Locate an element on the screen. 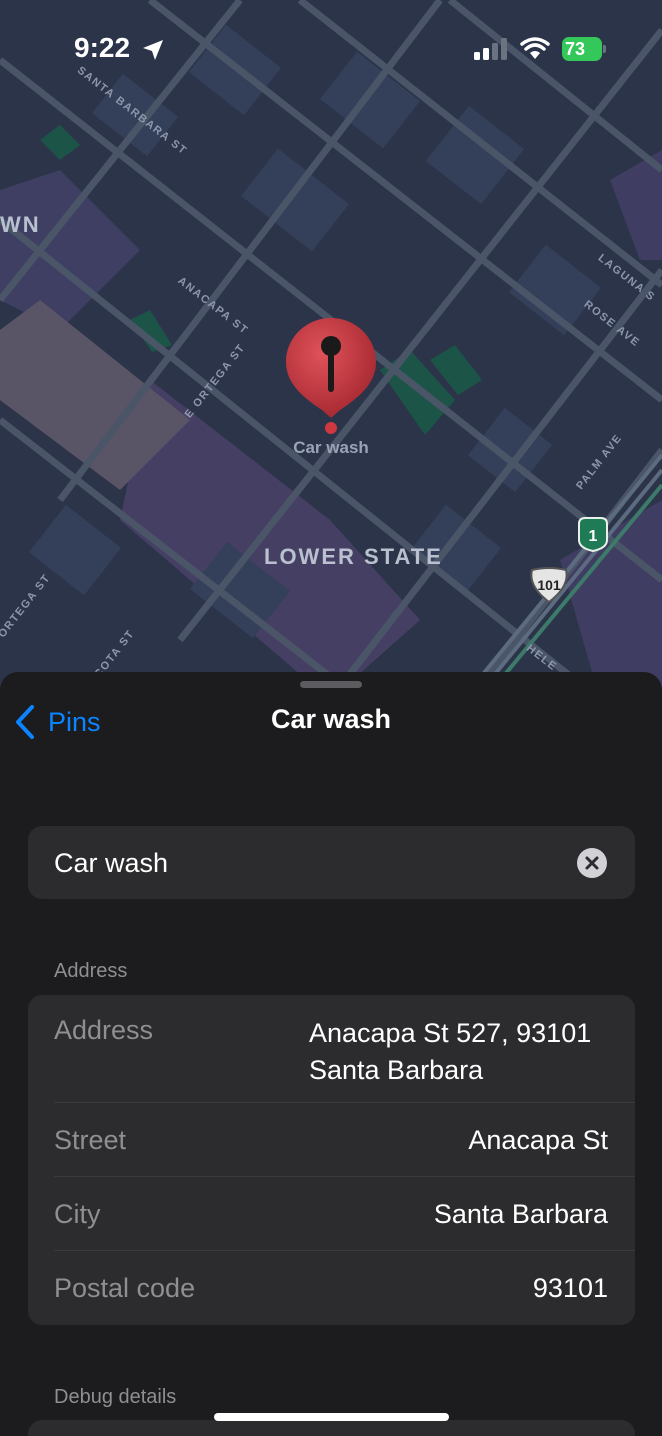 The height and width of the screenshot is (1436, 662). route-1-shield-icon: 1 is located at coordinates (593, 534).